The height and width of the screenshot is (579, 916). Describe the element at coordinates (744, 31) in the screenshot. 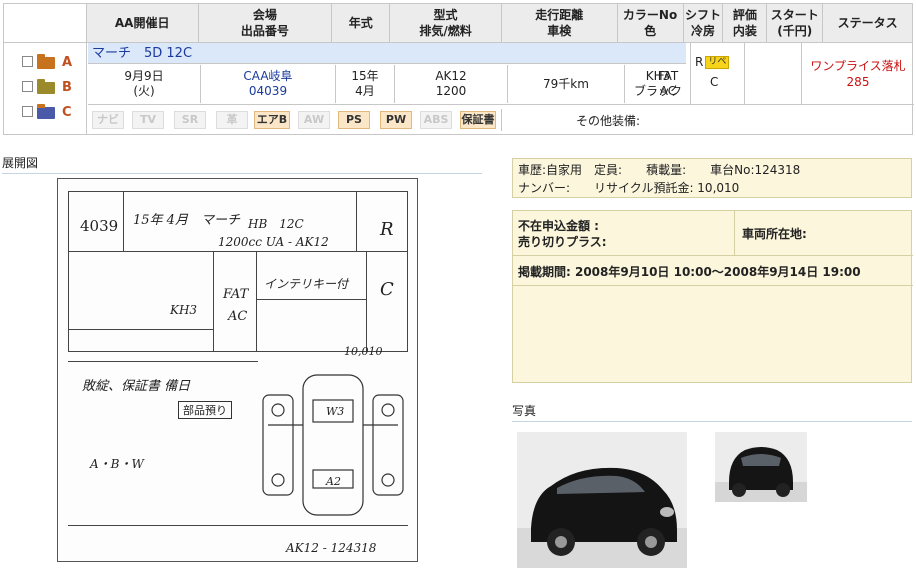

I see `header-interior-label: 内装` at that location.